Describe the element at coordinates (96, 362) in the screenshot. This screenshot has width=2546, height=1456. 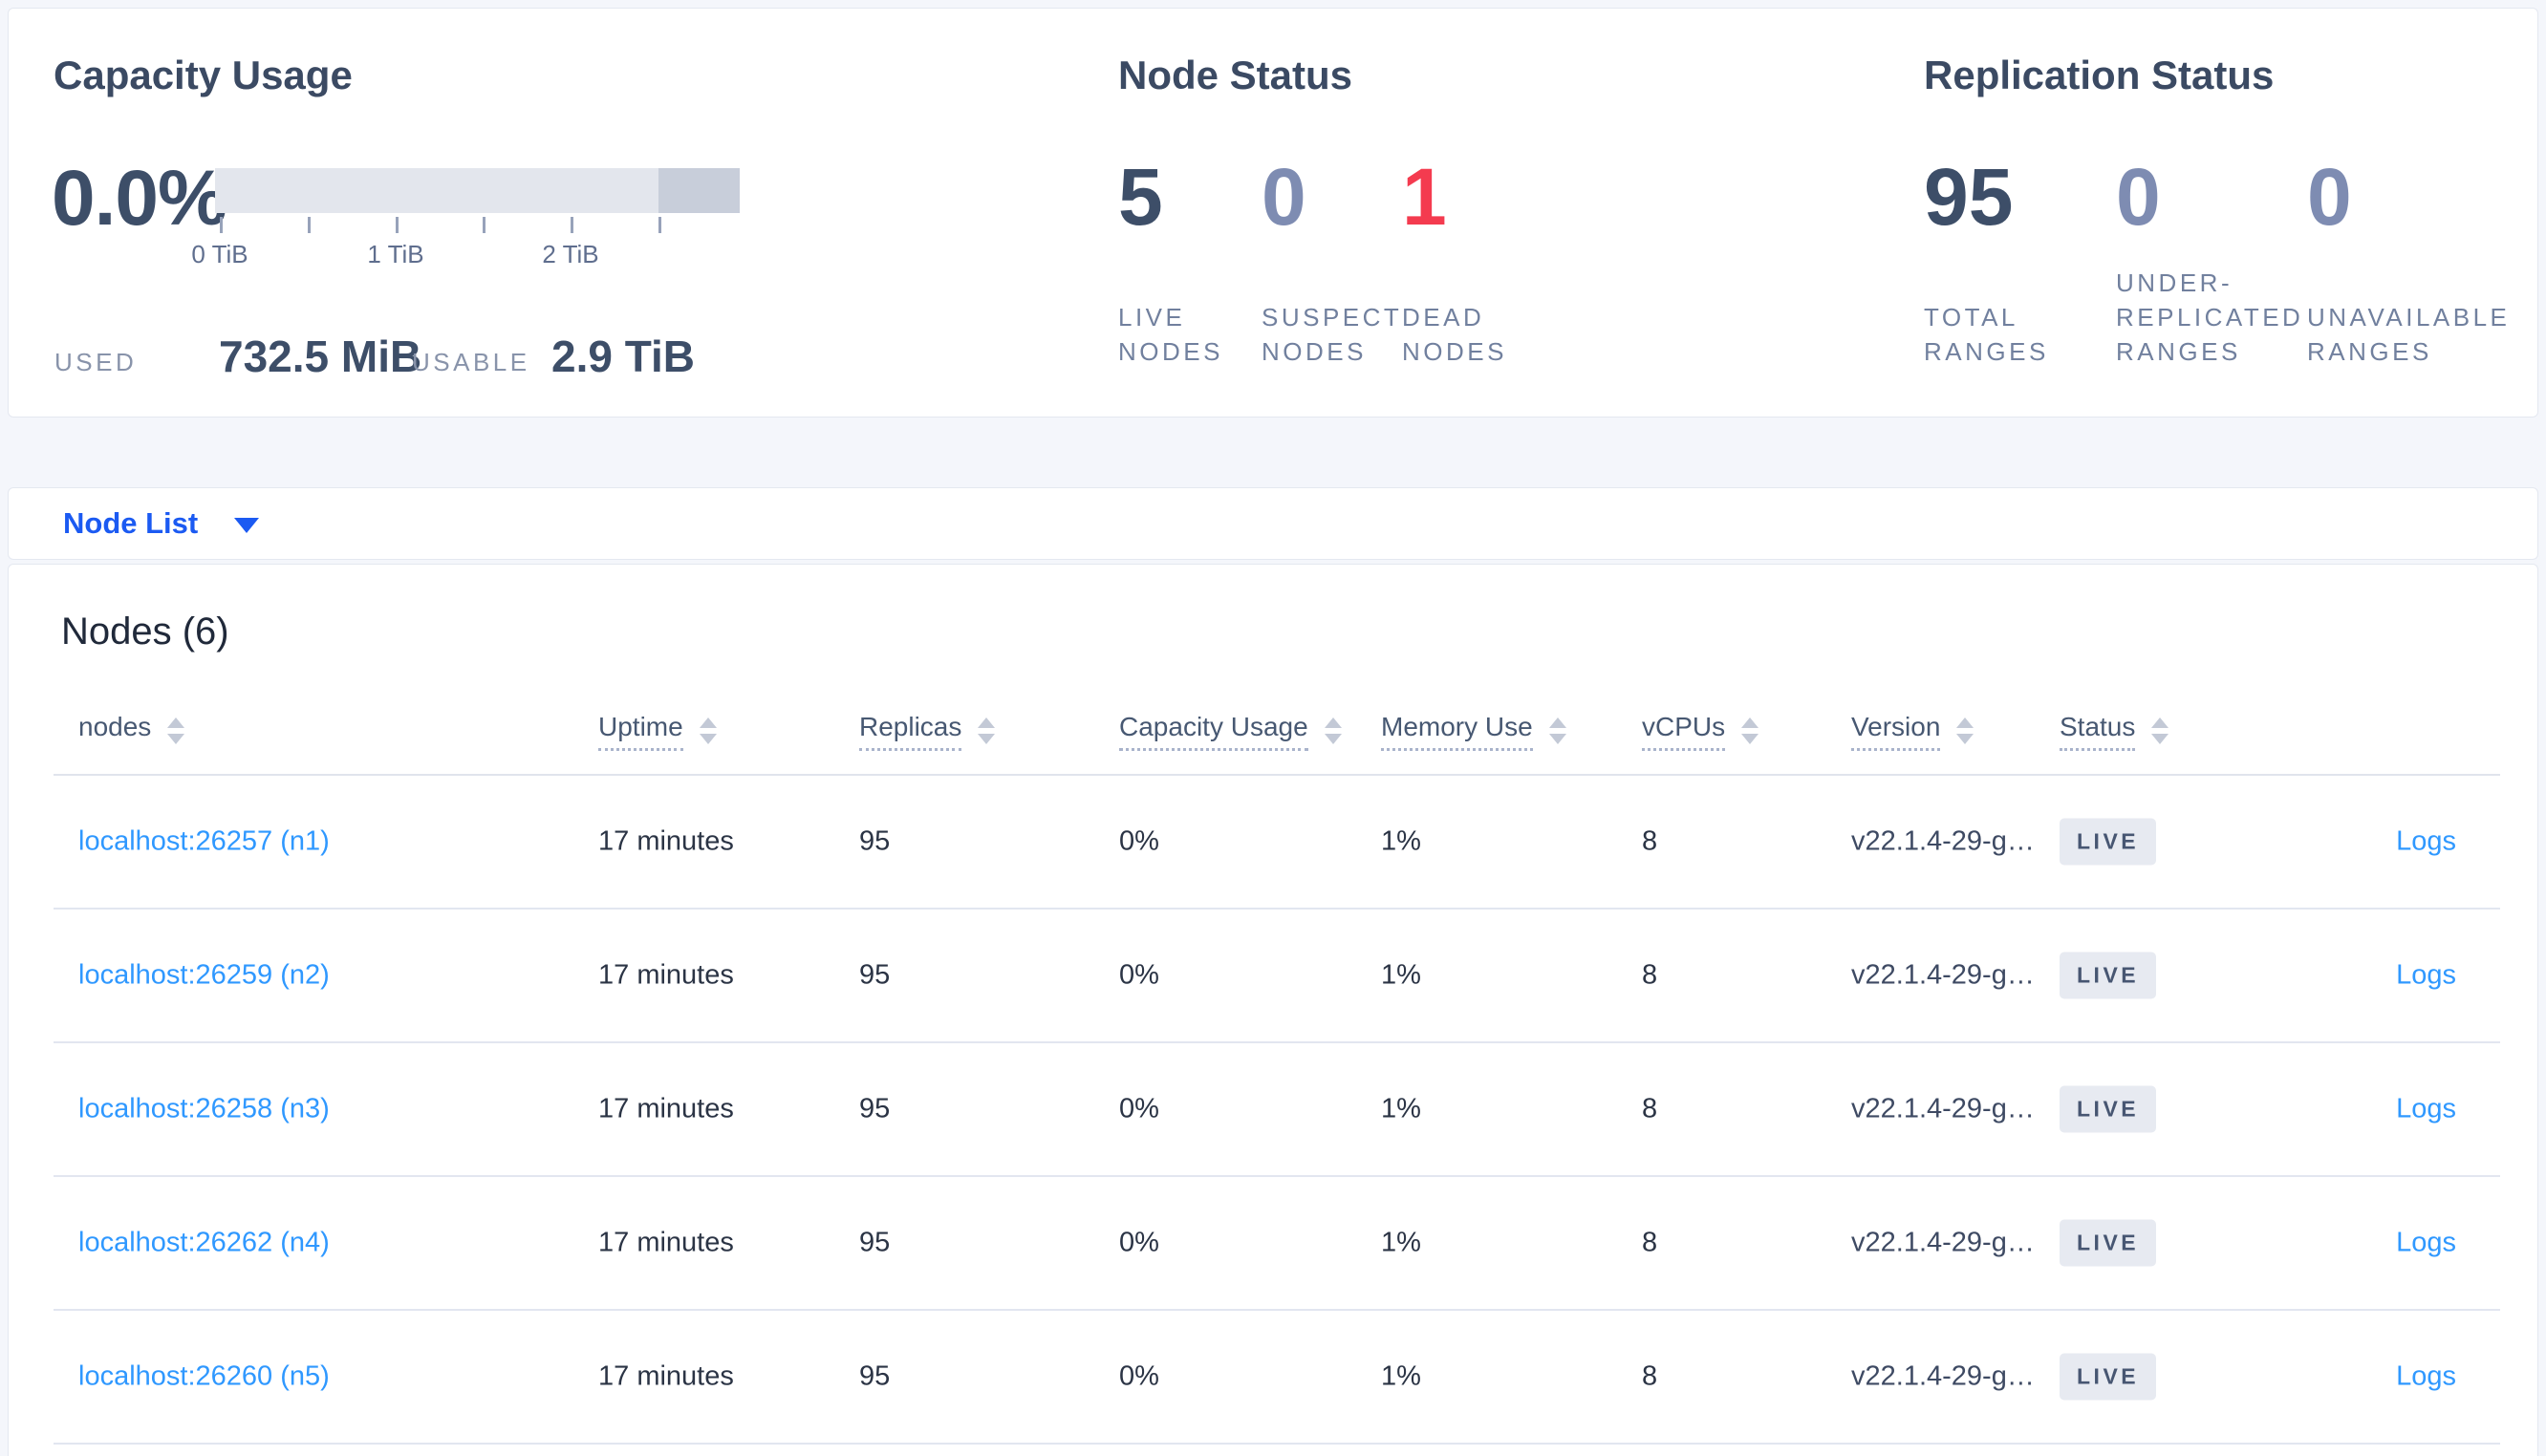
I see `used-label: USED` at that location.